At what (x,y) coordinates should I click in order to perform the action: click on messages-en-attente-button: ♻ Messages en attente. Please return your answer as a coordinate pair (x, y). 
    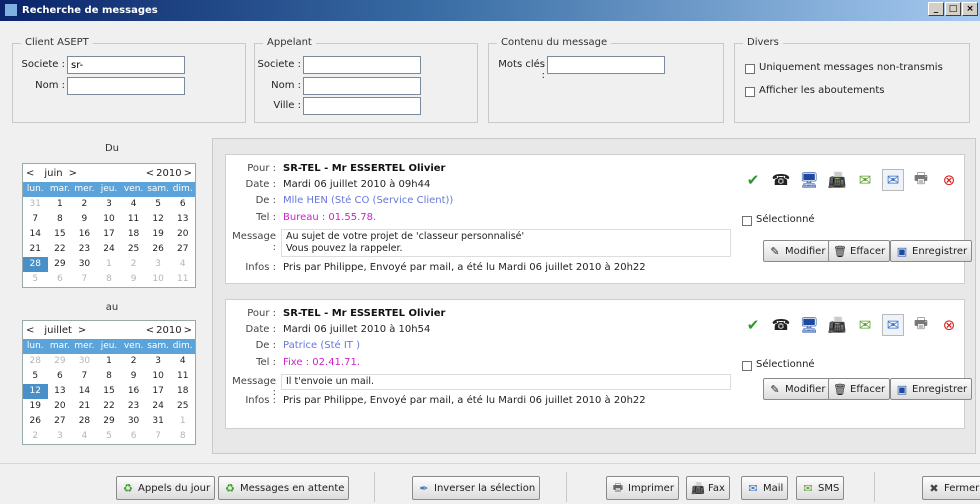
    Looking at the image, I should click on (284, 488).